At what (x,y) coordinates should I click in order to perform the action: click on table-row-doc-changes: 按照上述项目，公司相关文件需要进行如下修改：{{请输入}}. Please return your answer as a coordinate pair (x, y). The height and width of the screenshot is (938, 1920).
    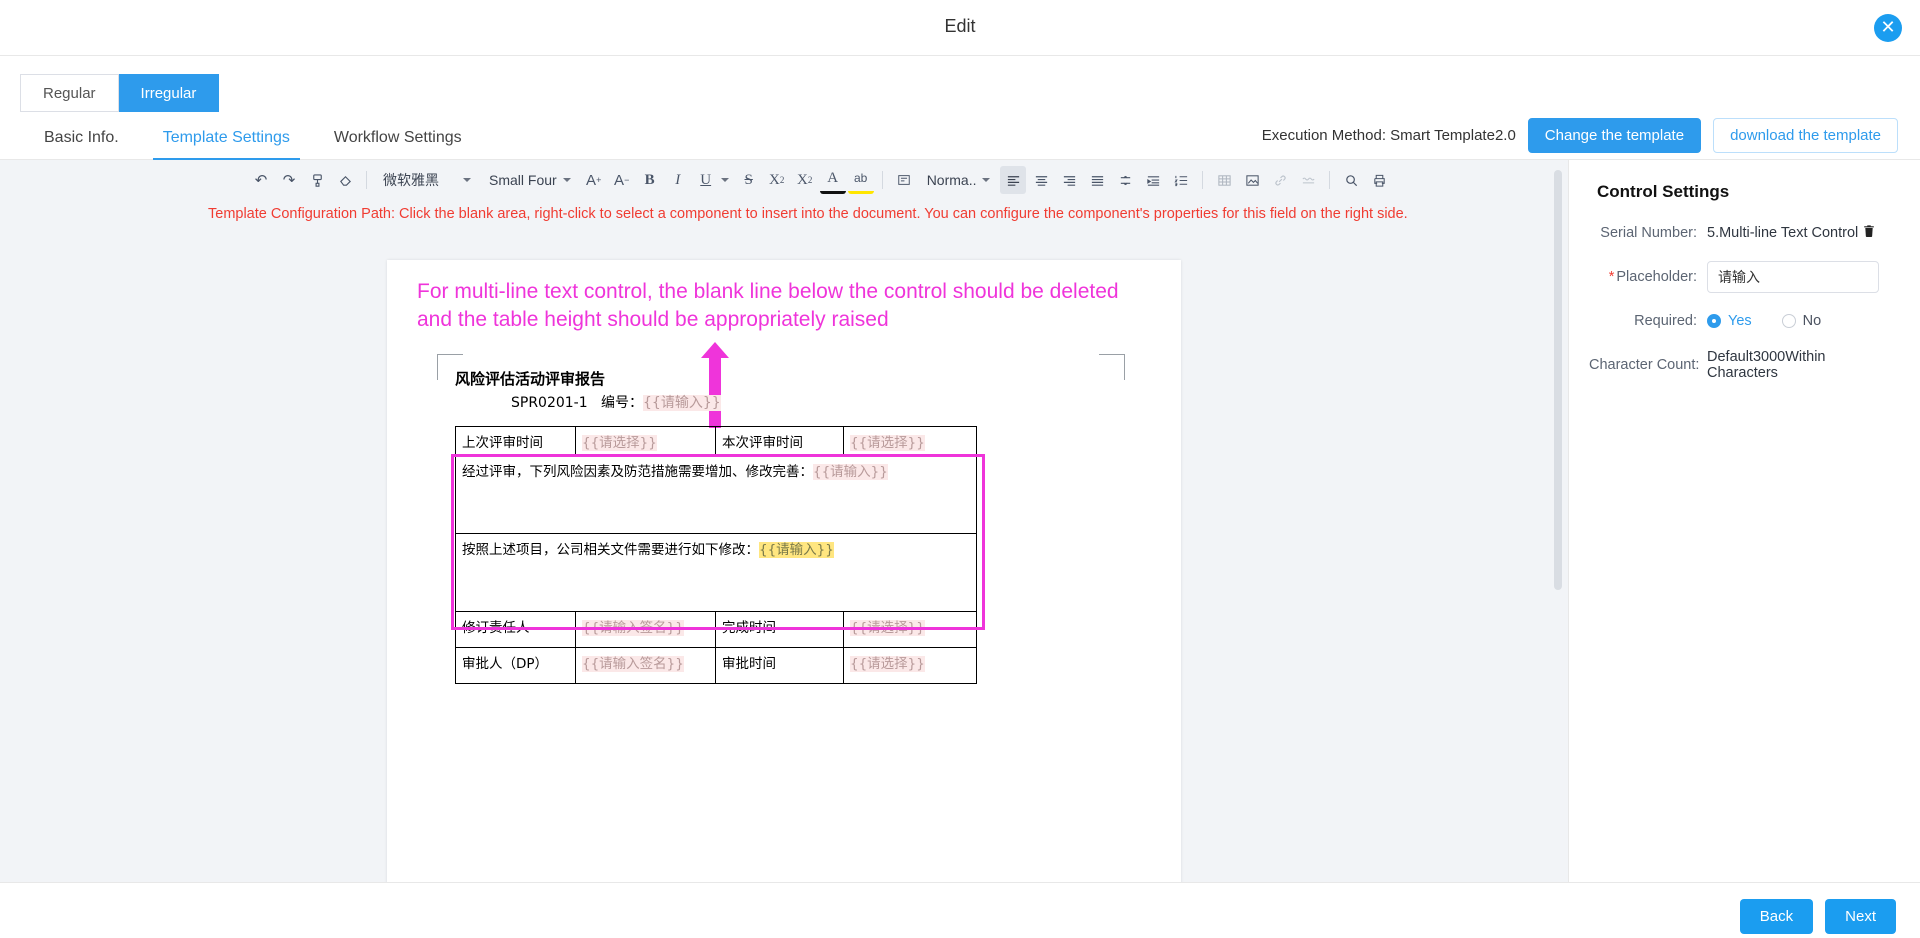
    Looking at the image, I should click on (716, 572).